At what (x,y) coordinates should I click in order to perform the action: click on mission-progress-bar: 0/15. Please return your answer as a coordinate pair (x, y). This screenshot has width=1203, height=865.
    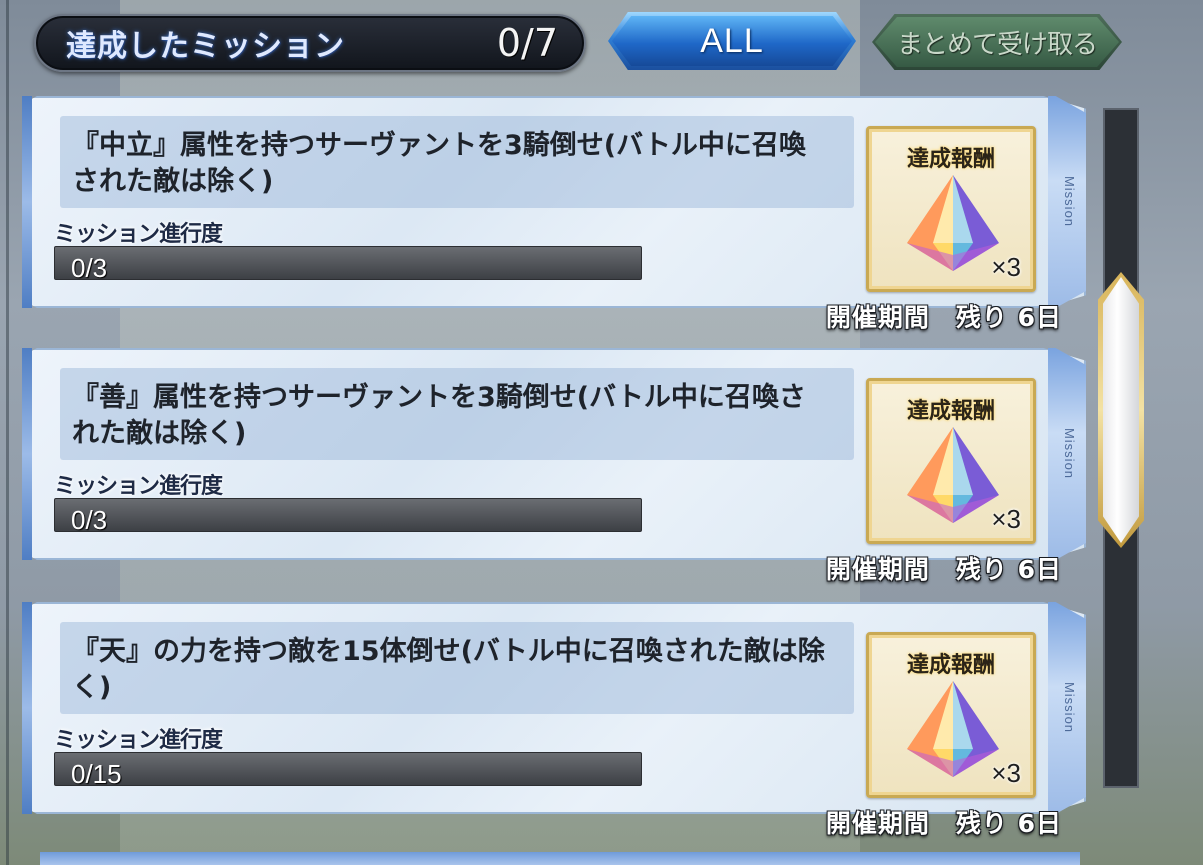
    Looking at the image, I should click on (348, 770).